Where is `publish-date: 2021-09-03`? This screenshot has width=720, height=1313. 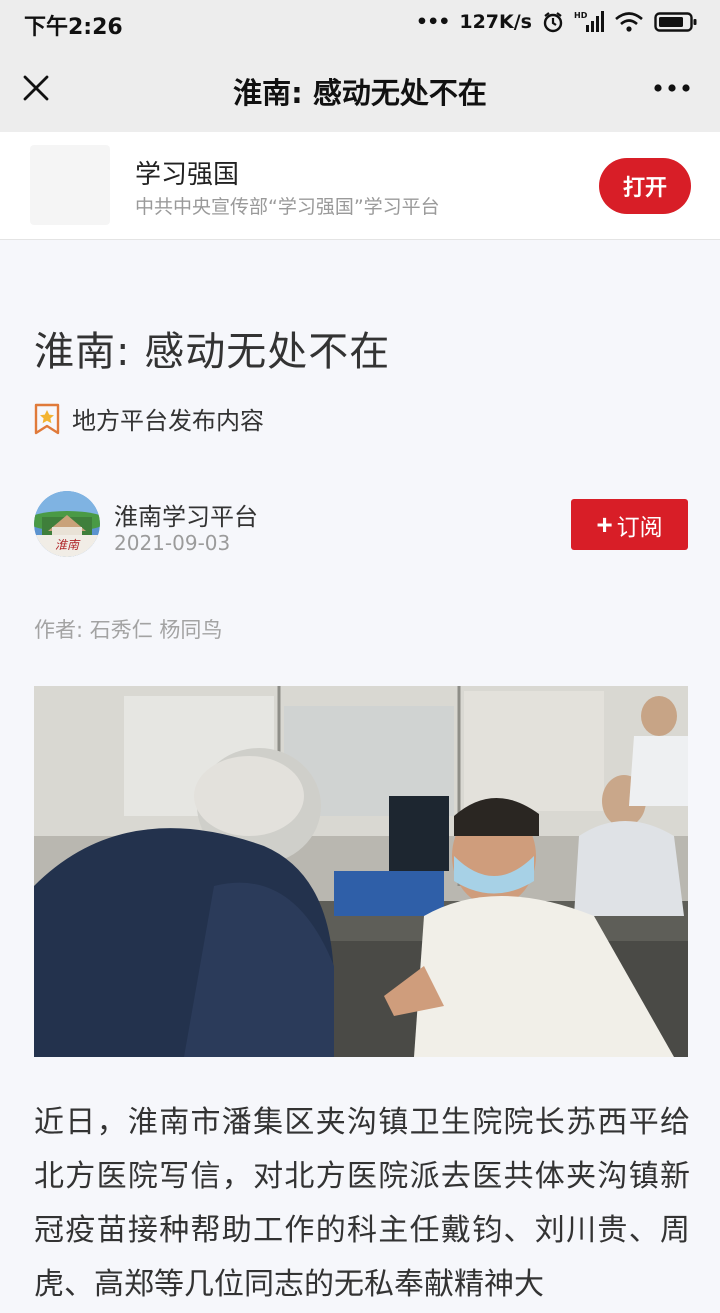
publish-date: 2021-09-03 is located at coordinates (172, 543).